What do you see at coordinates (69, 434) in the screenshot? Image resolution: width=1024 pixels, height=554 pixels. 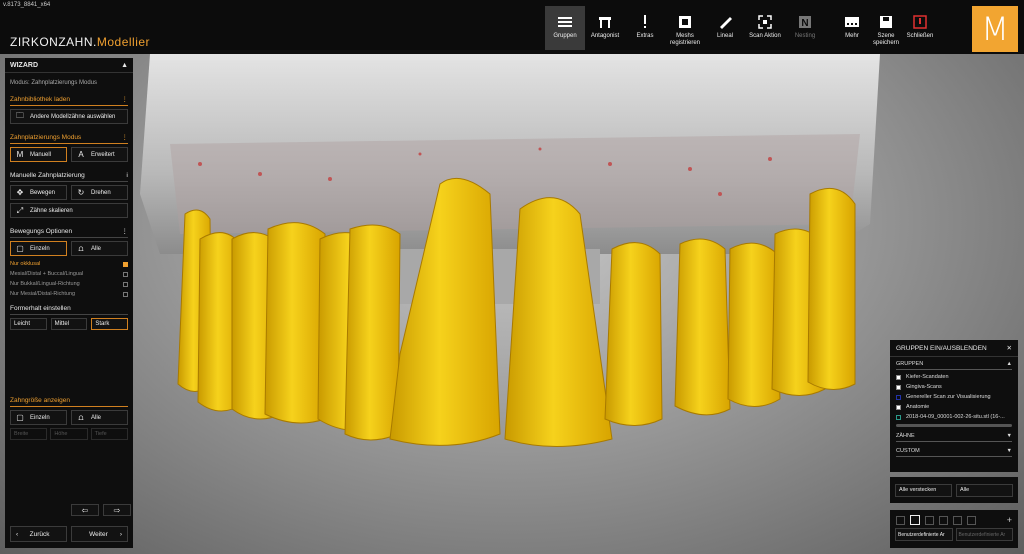 I see `height-field: Höhe` at bounding box center [69, 434].